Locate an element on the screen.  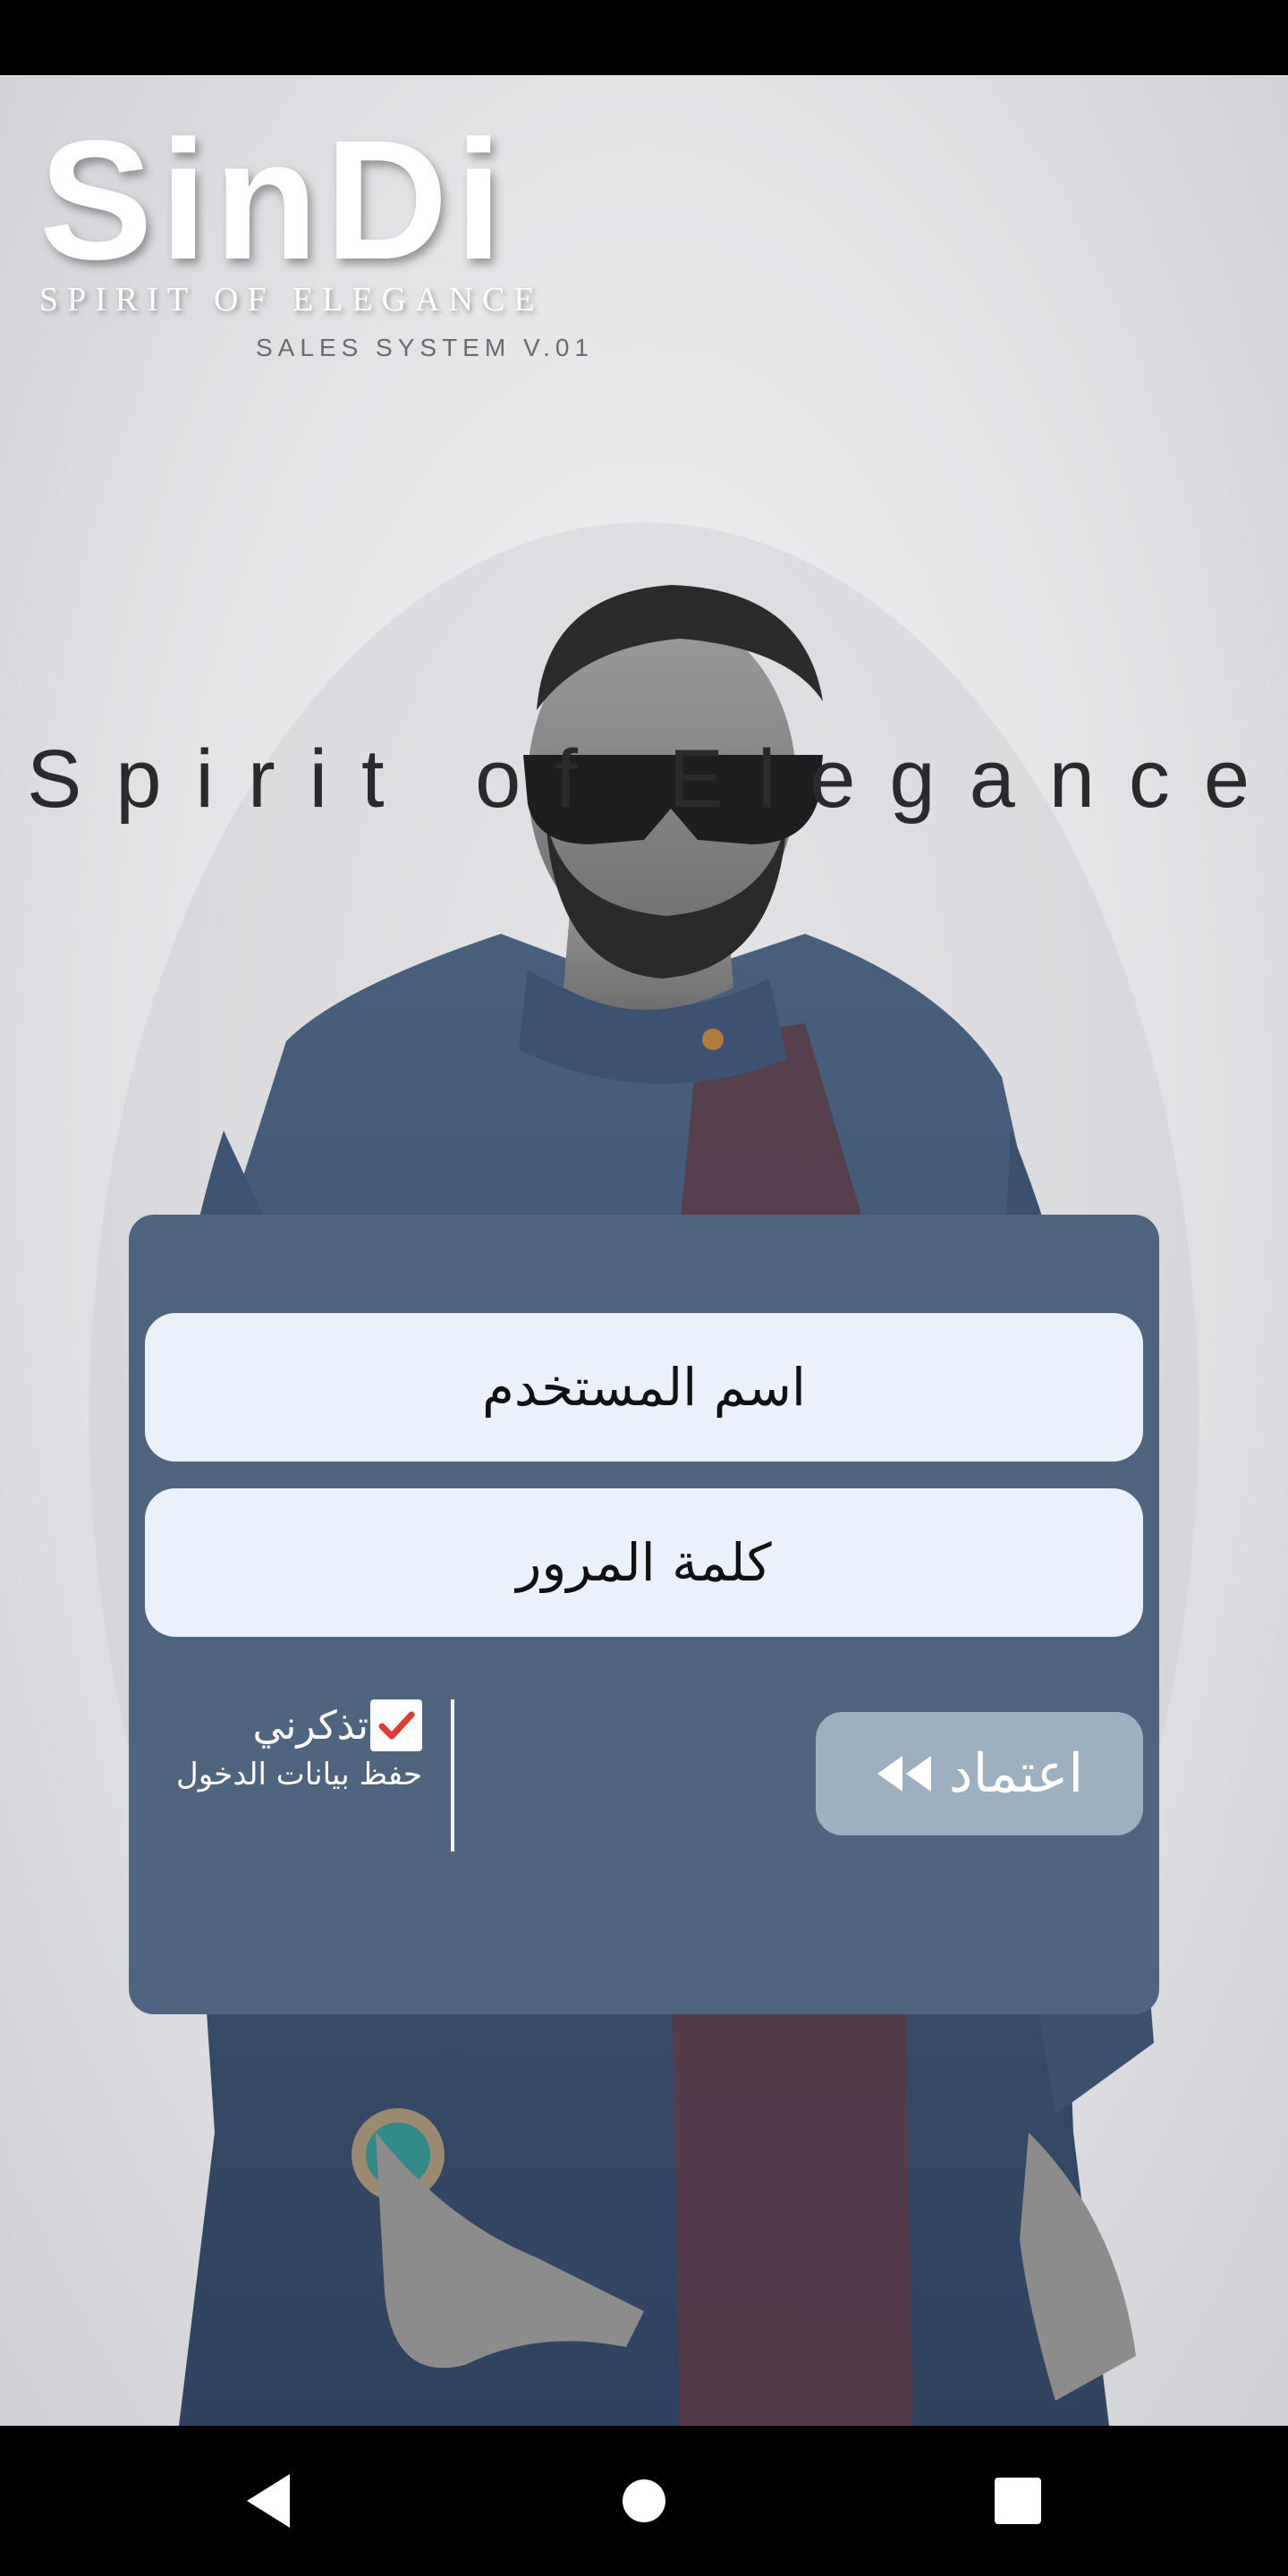
home-circle-icon is located at coordinates (644, 2501).